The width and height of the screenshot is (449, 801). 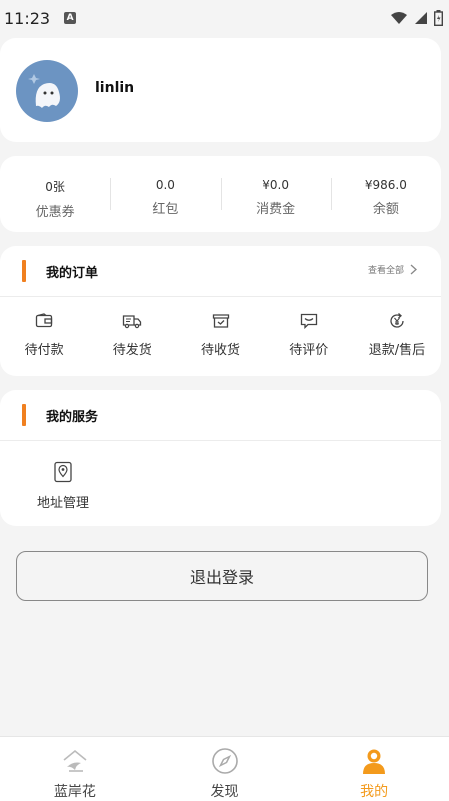 What do you see at coordinates (70, 18) in the screenshot?
I see `notification-badge-icon: A` at bounding box center [70, 18].